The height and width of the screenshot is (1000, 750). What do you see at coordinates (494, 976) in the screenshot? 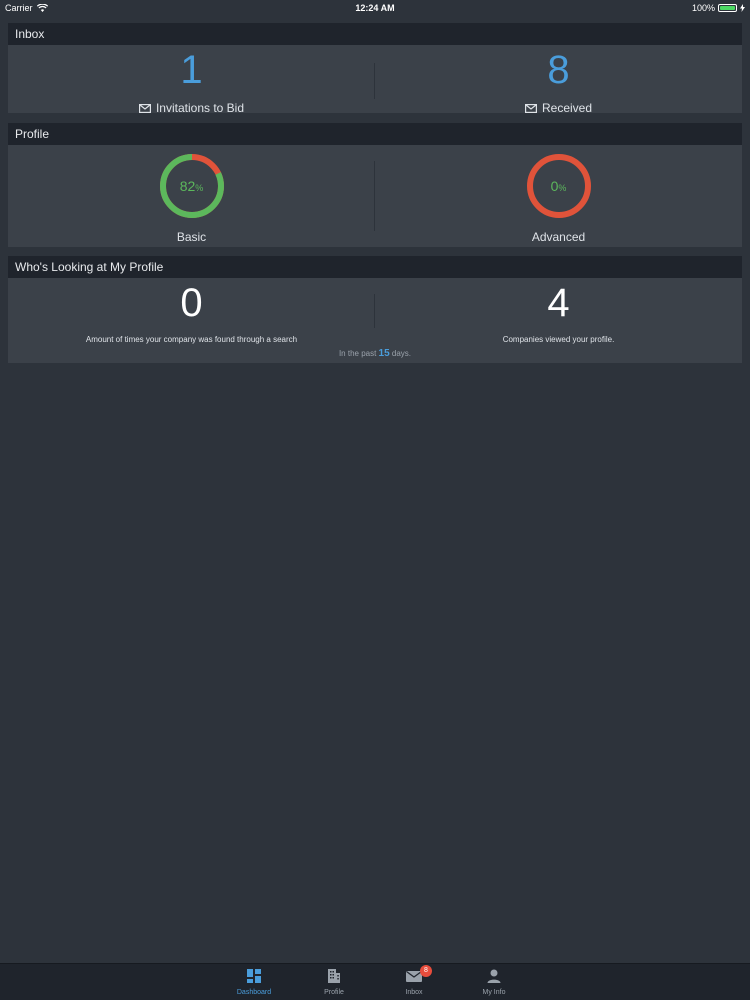
I see `person-icon` at bounding box center [494, 976].